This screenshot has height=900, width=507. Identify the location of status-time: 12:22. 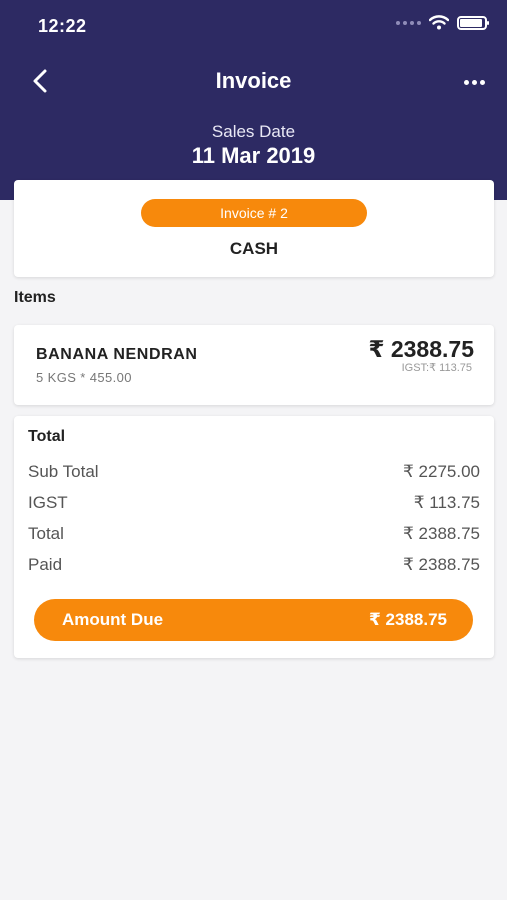
(62, 26).